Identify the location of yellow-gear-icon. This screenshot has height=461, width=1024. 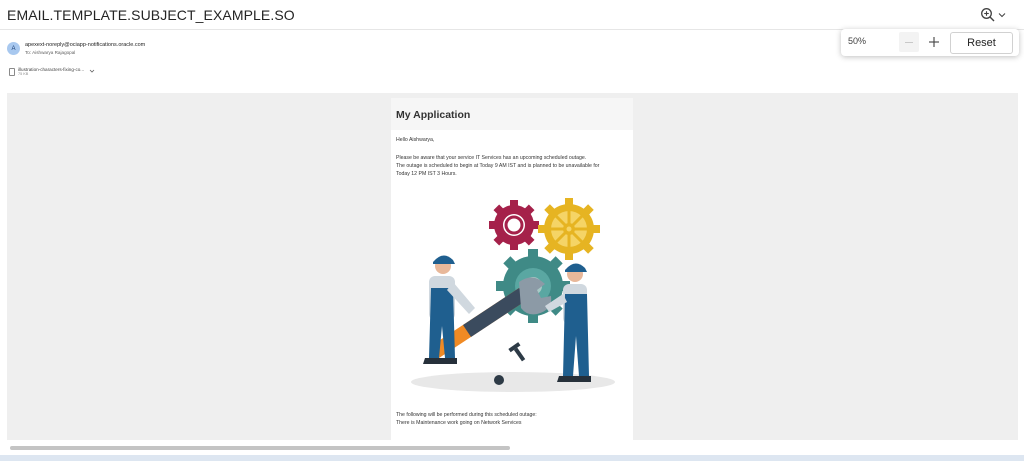
(569, 229).